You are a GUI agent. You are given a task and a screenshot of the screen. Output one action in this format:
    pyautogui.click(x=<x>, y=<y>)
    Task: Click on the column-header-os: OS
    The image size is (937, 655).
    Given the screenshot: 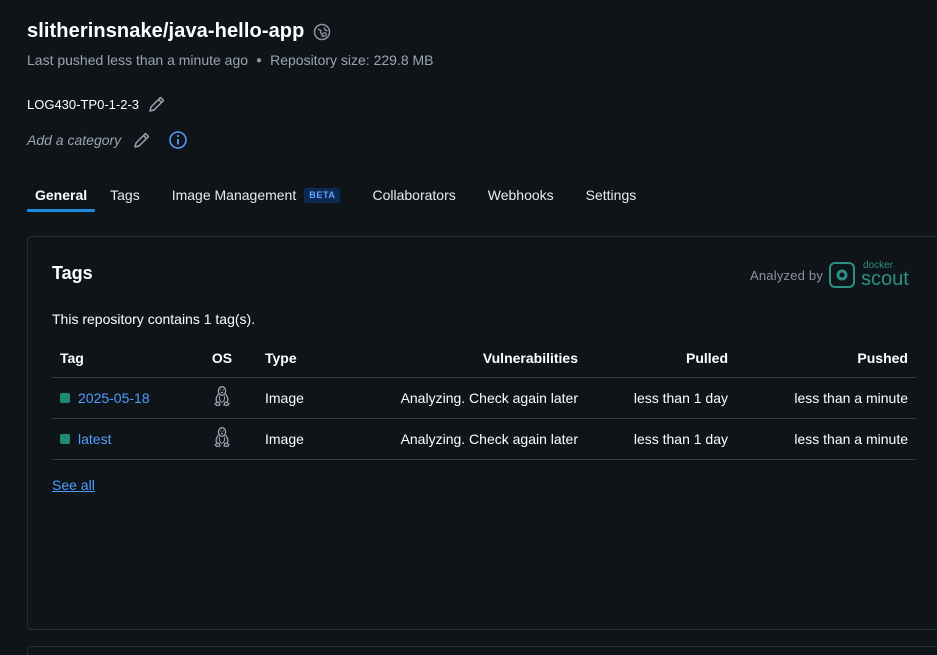 What is the action you would take?
    pyautogui.click(x=222, y=358)
    